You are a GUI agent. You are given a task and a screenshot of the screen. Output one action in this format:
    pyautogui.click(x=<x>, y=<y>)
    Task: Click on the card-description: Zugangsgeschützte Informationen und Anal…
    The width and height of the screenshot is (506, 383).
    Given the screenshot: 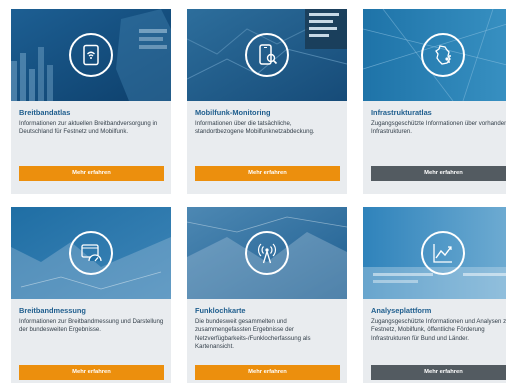 What is the action you would take?
    pyautogui.click(x=438, y=330)
    